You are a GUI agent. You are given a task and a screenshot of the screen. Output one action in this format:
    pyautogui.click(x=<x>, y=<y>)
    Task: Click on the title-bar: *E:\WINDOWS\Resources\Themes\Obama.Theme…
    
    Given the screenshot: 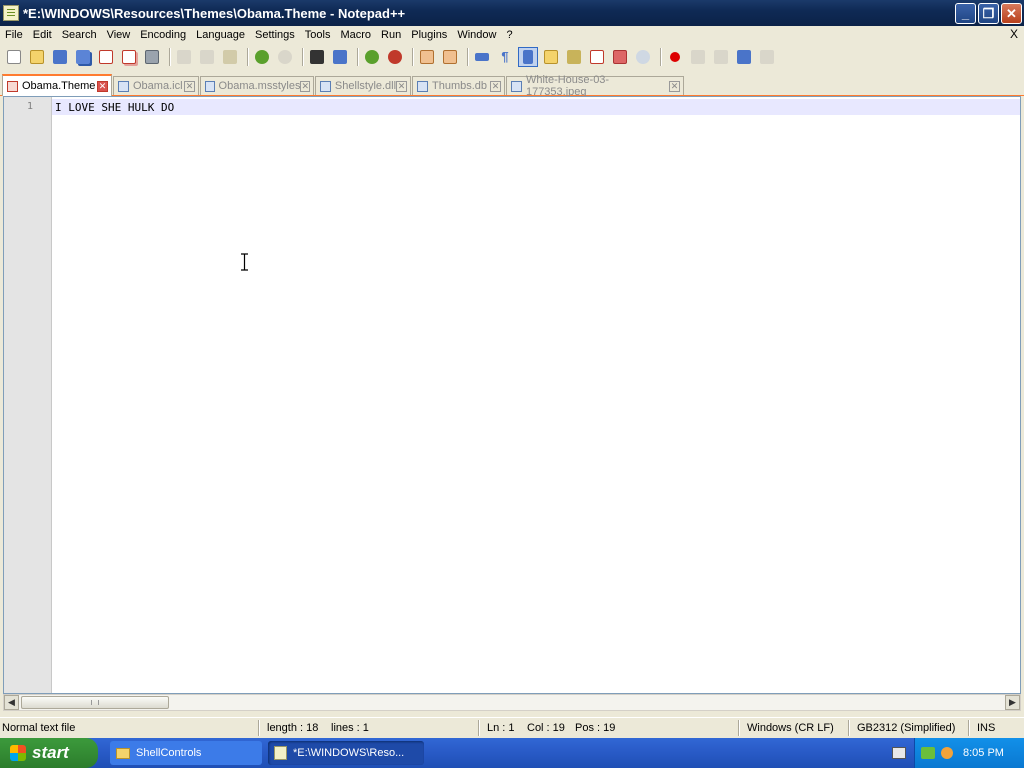 What is the action you would take?
    pyautogui.click(x=512, y=13)
    